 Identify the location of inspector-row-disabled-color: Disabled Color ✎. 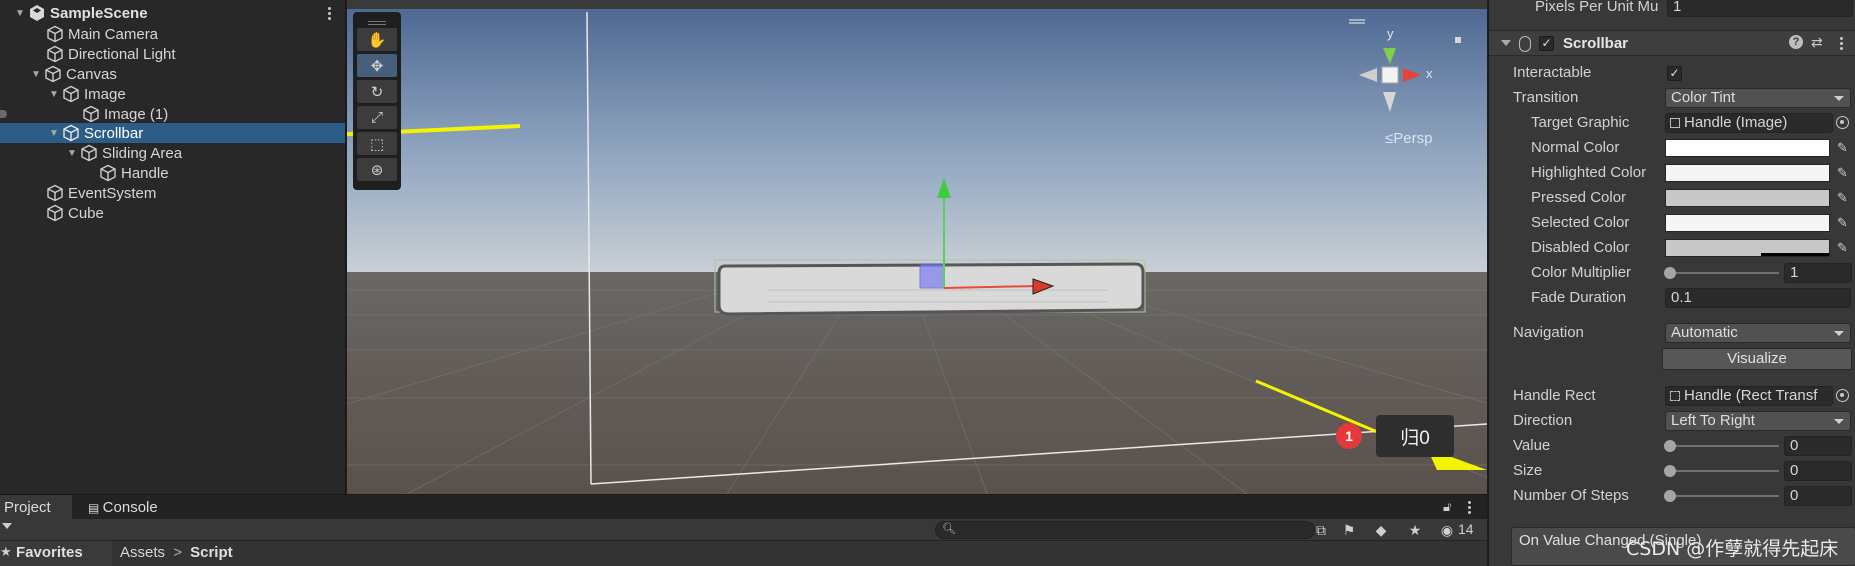
(1672, 248).